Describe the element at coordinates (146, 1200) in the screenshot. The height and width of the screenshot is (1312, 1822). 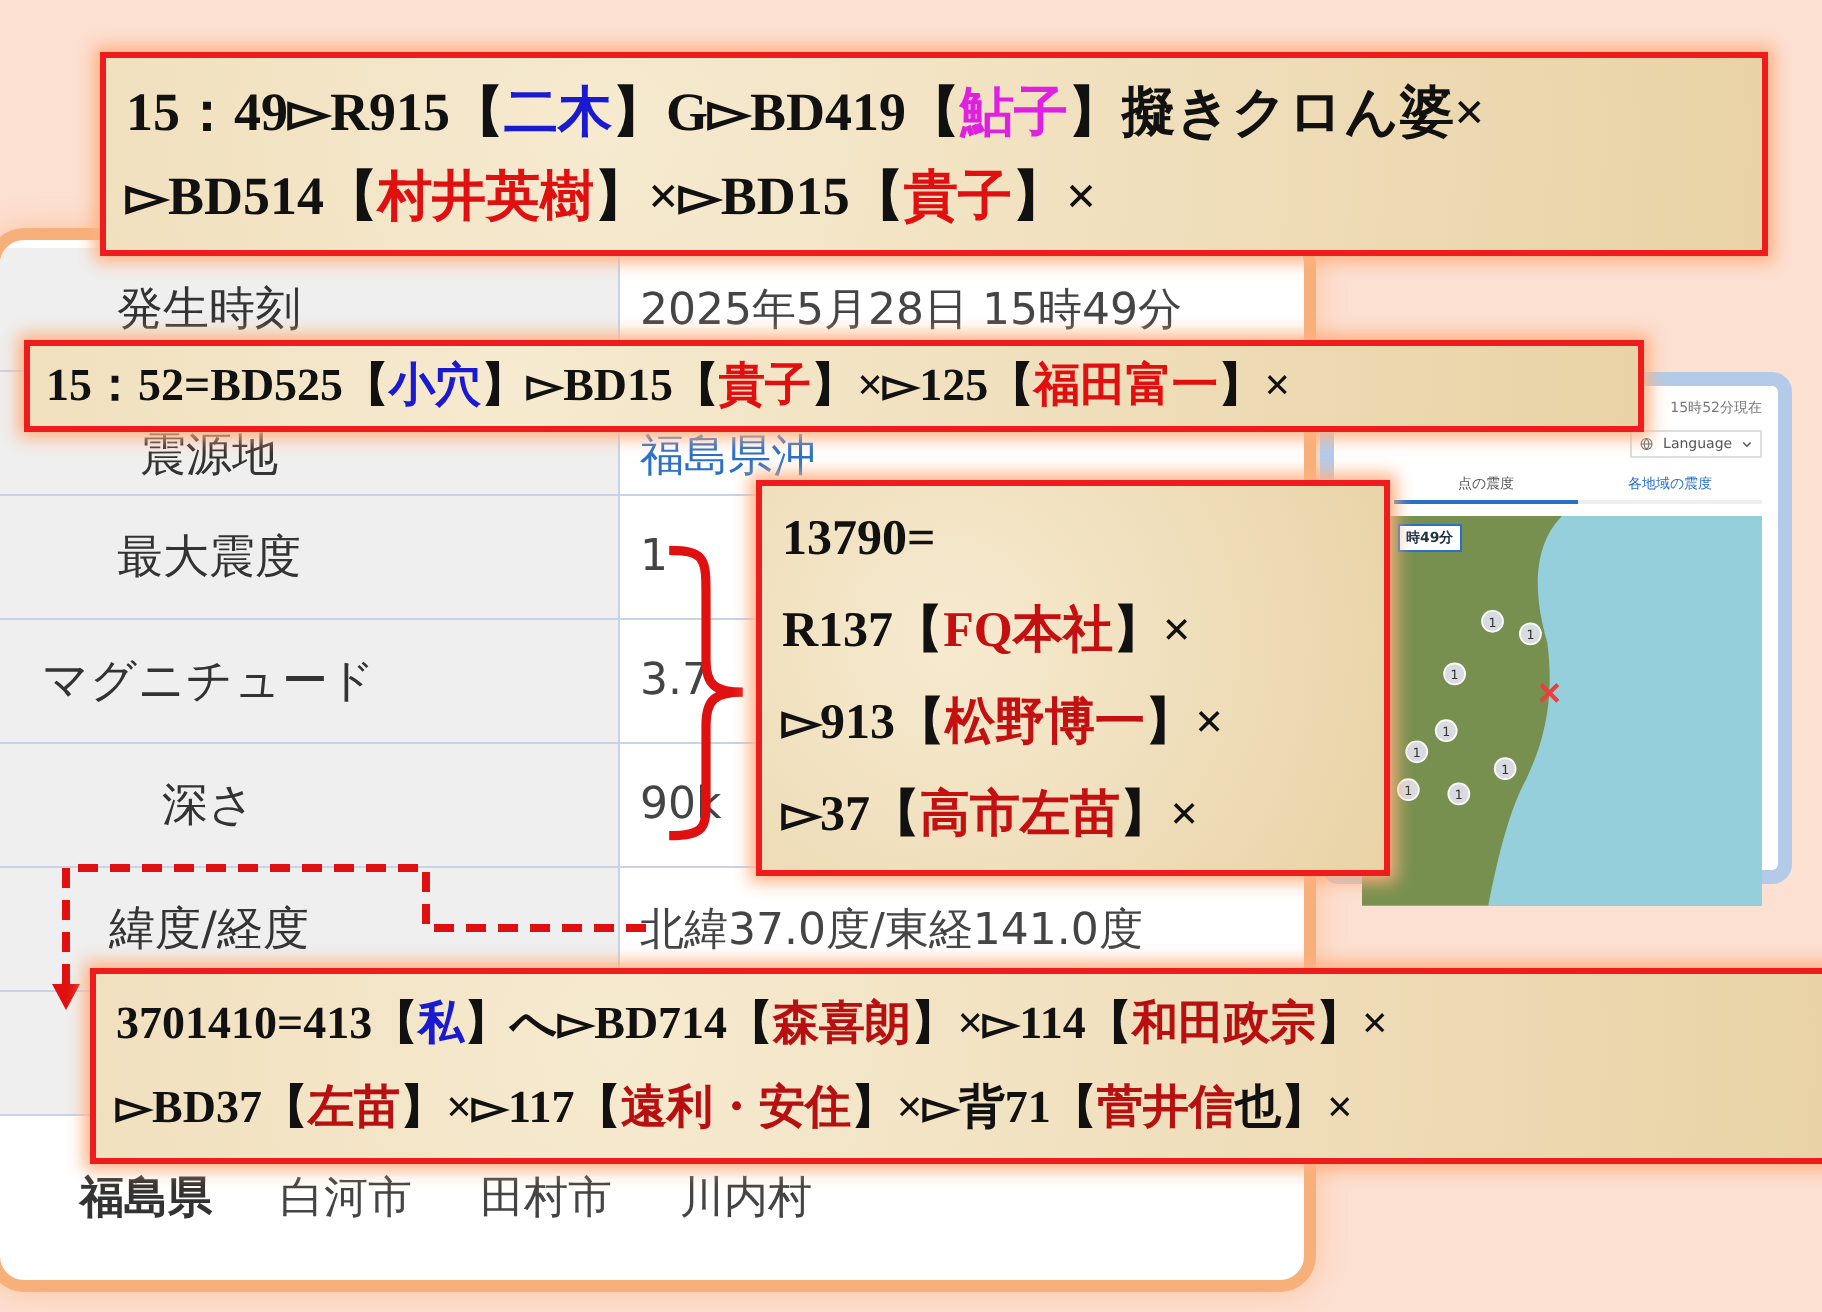
I see `prefecture-label: 福島県` at that location.